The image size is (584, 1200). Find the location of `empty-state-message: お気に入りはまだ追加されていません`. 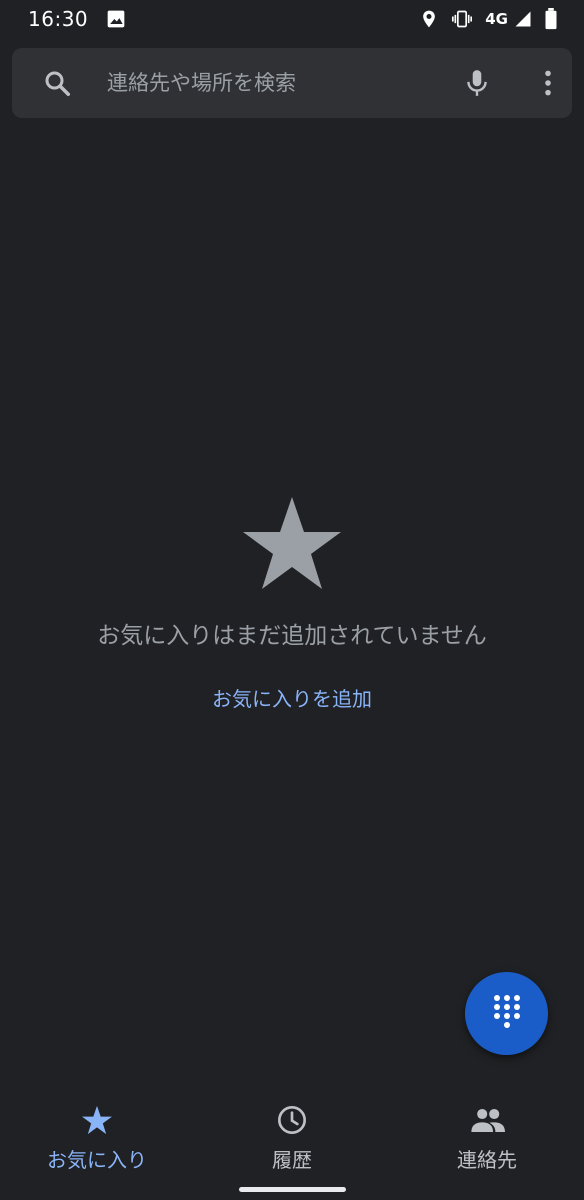

empty-state-message: お気に入りはまだ追加されていません is located at coordinates (292, 636).